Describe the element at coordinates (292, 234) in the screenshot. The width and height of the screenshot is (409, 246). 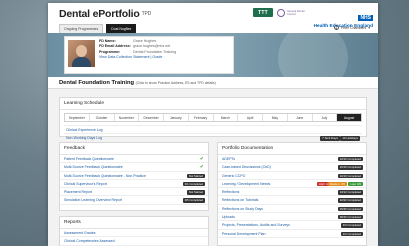
I see `portfolio-item: Personal Development Plan 2/2 Completed` at that location.